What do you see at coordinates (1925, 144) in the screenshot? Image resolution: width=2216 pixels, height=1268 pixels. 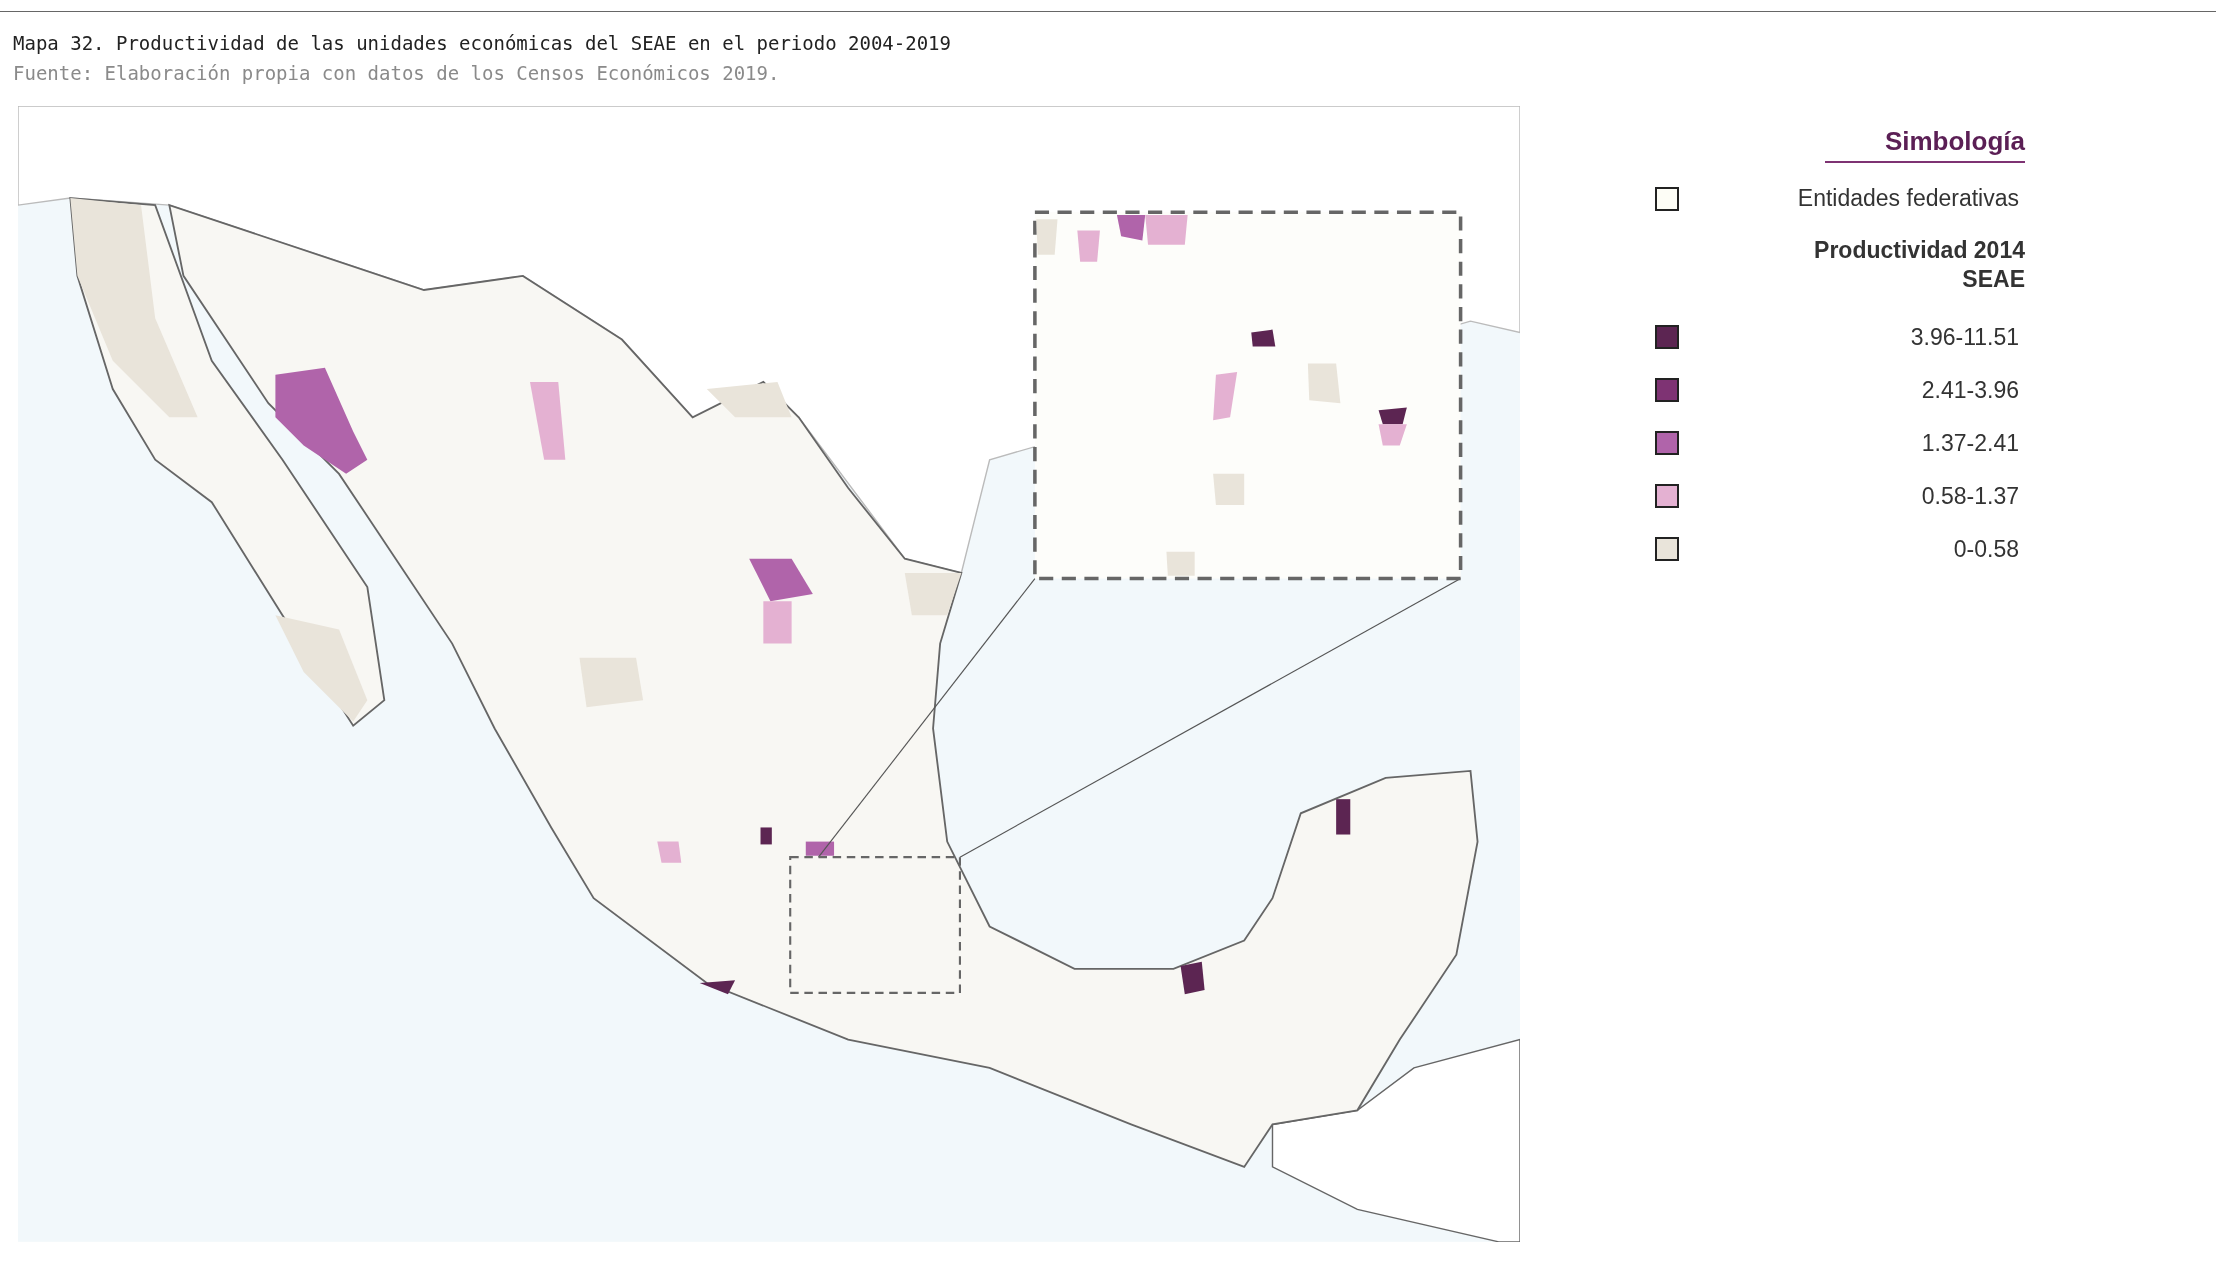 I see `legend-title: Simbología` at bounding box center [1925, 144].